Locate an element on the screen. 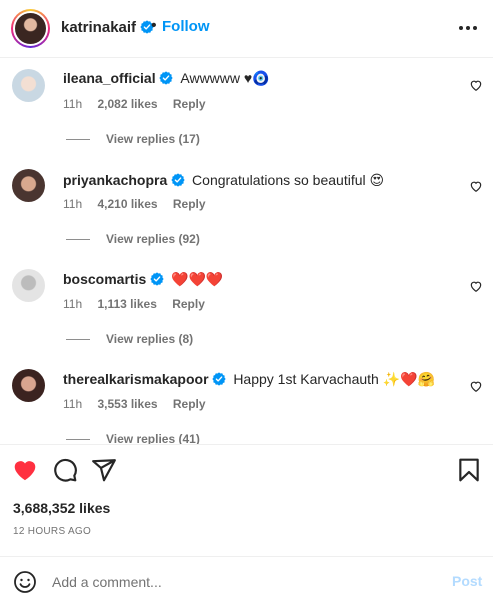 This screenshot has width=493, height=605. comment-text: Awwwww ♥🧿 is located at coordinates (225, 78).